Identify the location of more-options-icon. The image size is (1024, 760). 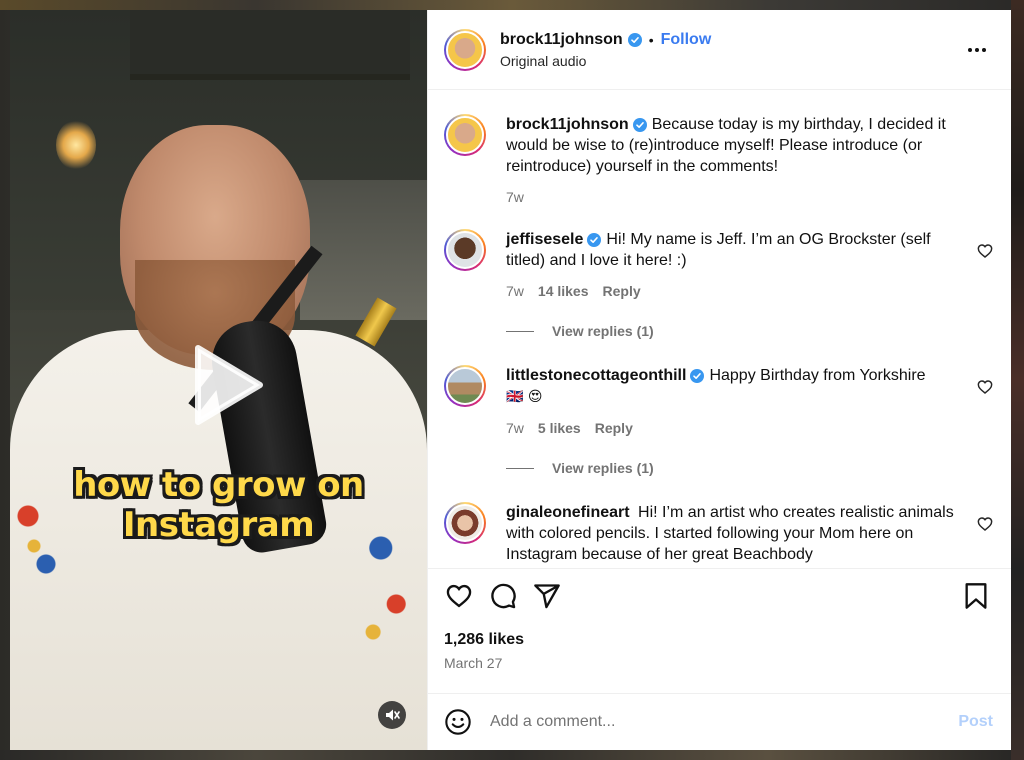
(977, 50).